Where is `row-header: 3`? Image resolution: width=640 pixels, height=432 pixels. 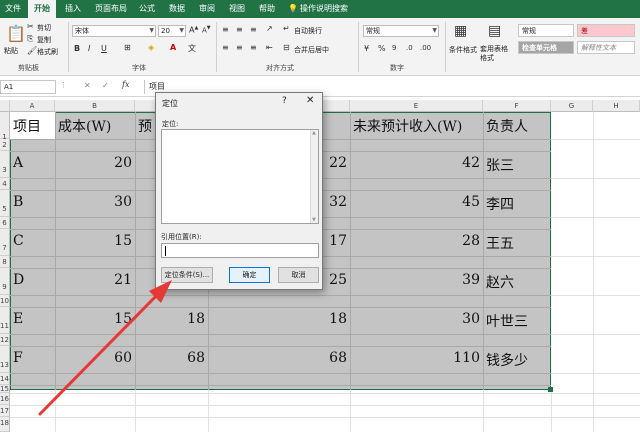 row-header: 3 is located at coordinates (5, 164).